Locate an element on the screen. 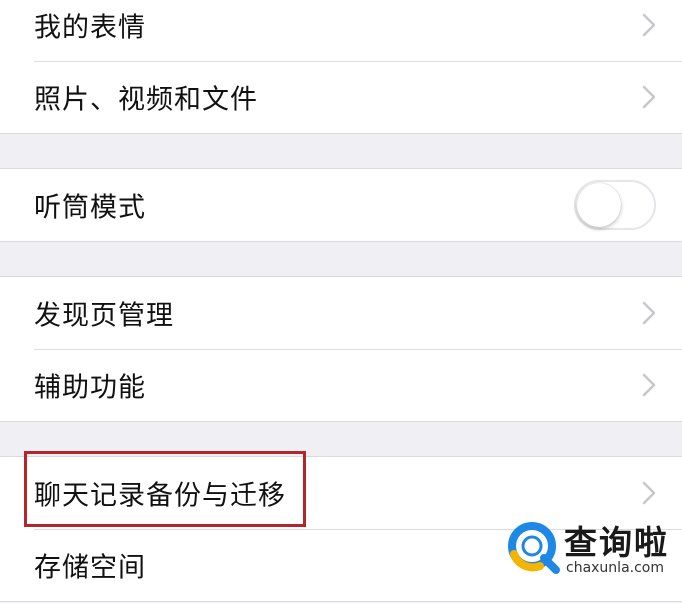  earpiece-mode-toggle is located at coordinates (615, 205).